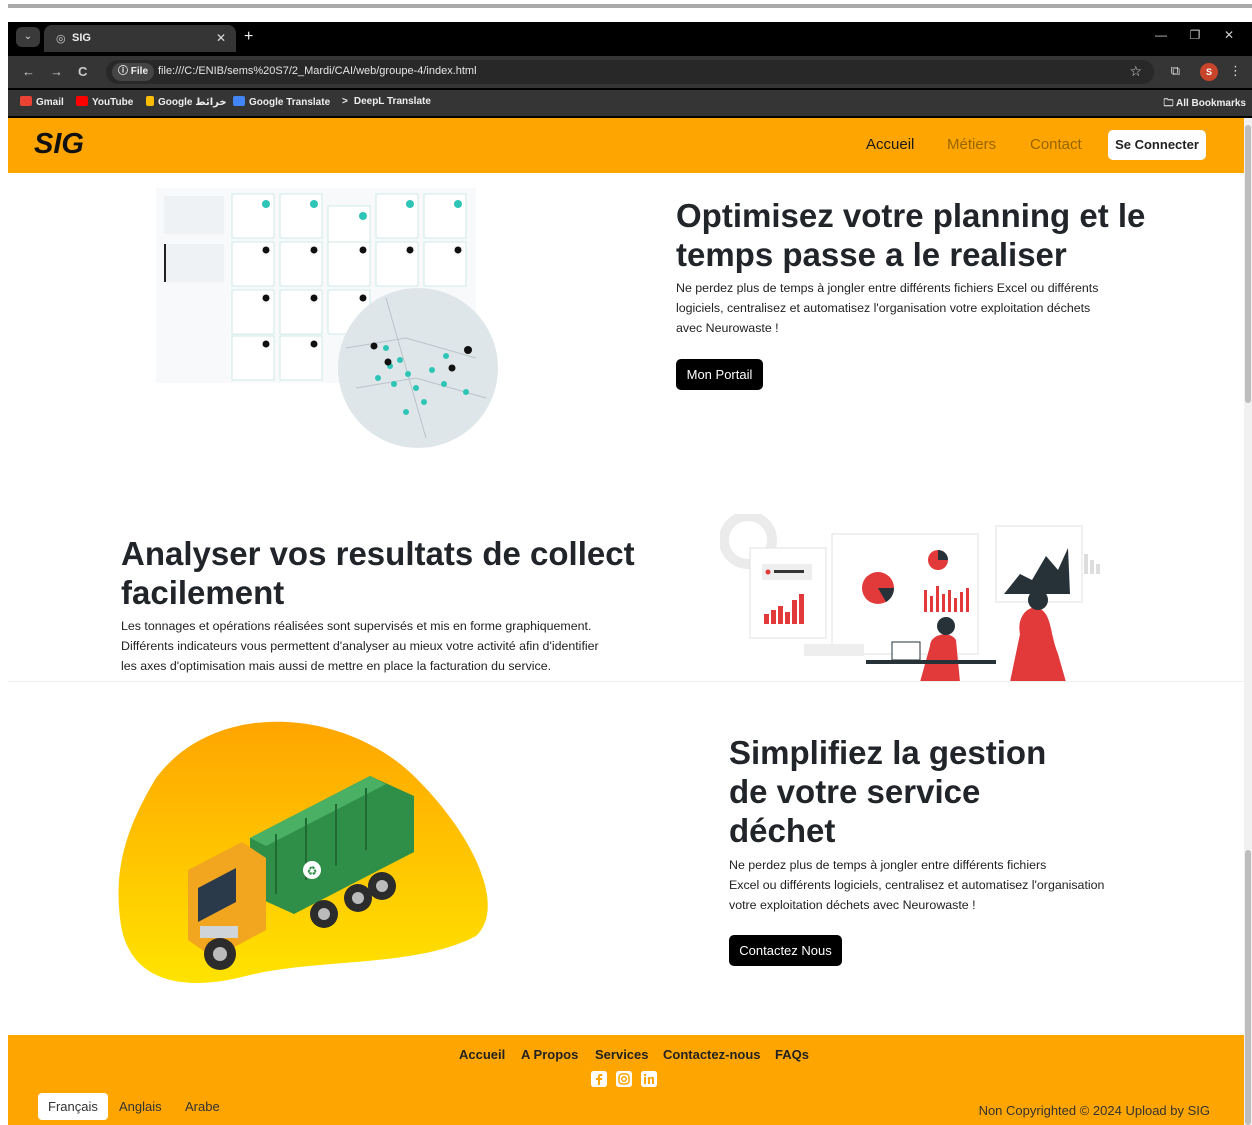  Describe the element at coordinates (626, 681) in the screenshot. I see `page-divider` at that location.